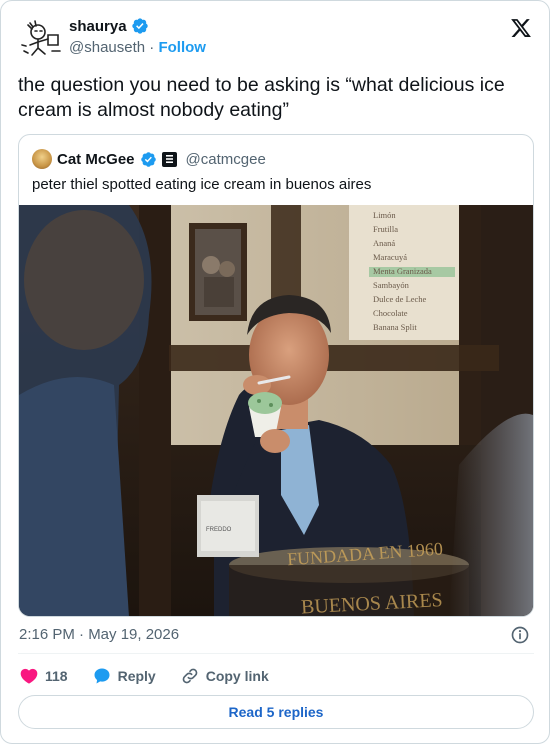  I want to click on link-icon, so click(190, 676).